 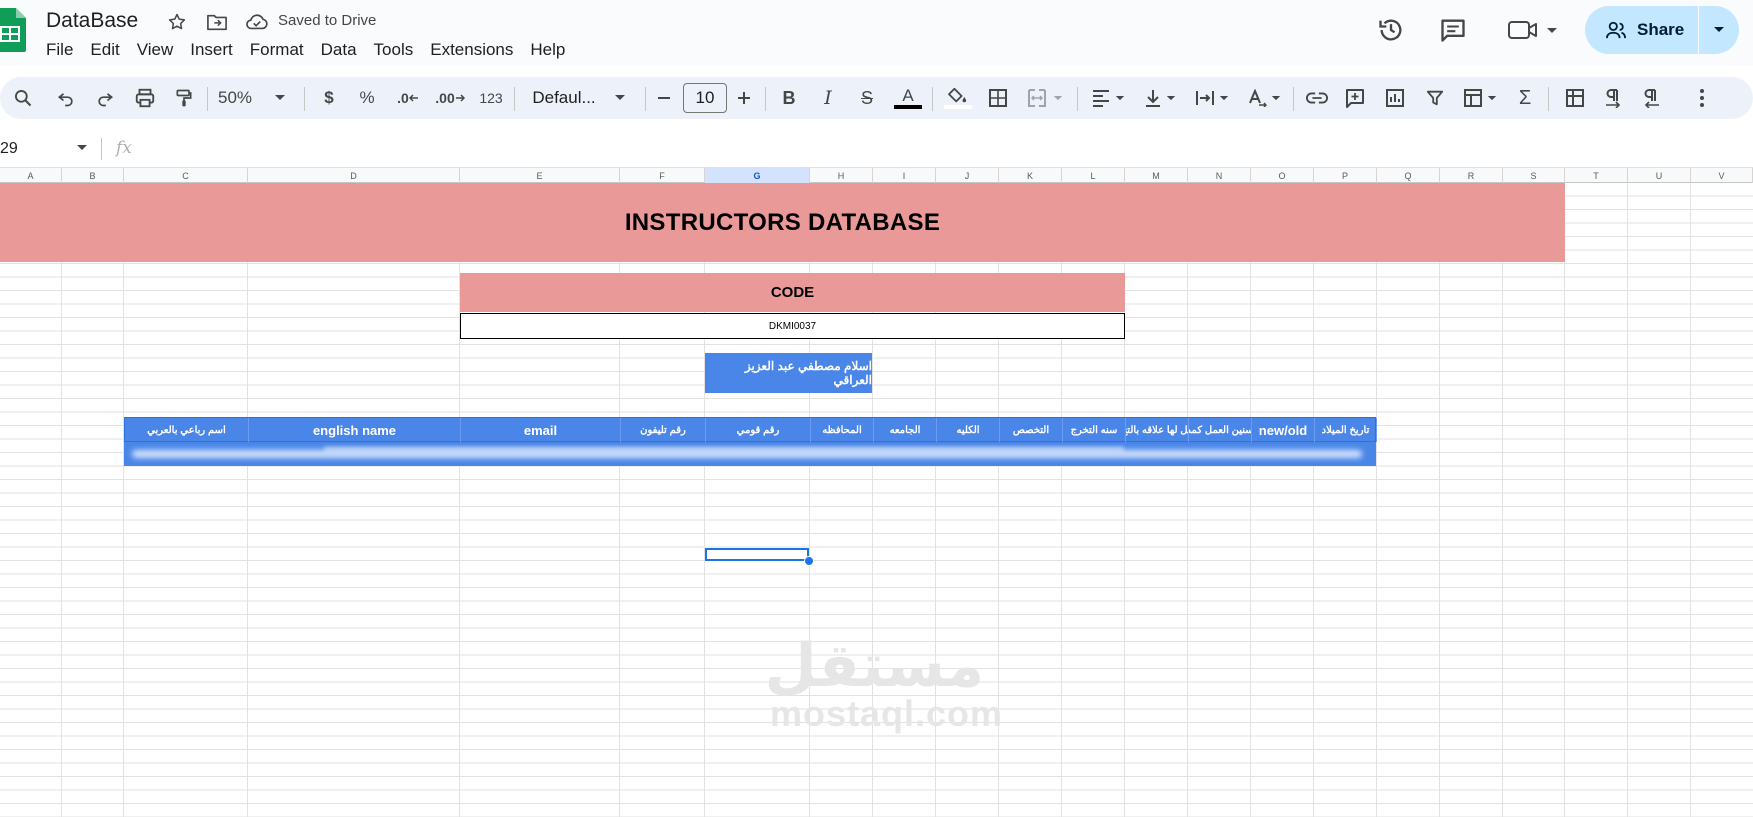 What do you see at coordinates (1480, 98) in the screenshot?
I see `filter-views-icon` at bounding box center [1480, 98].